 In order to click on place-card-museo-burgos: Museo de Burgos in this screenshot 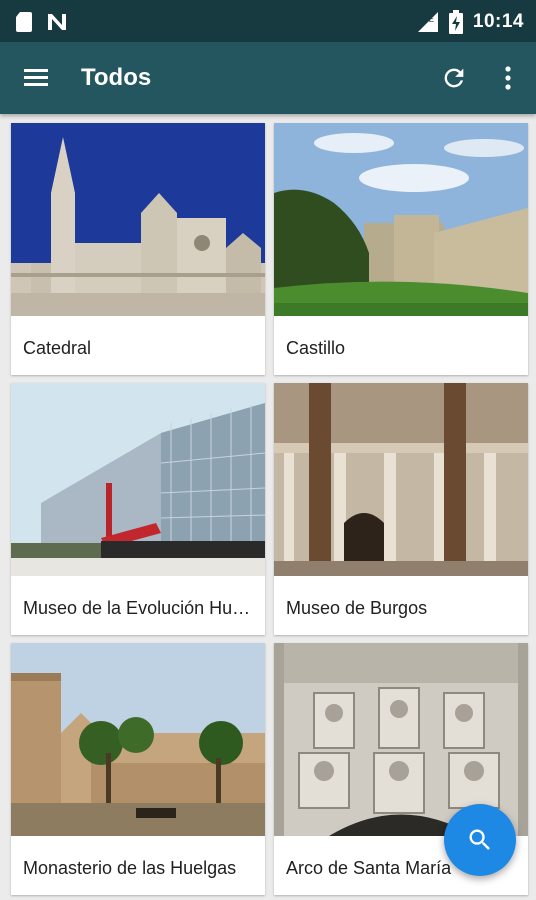, I will do `click(401, 509)`.